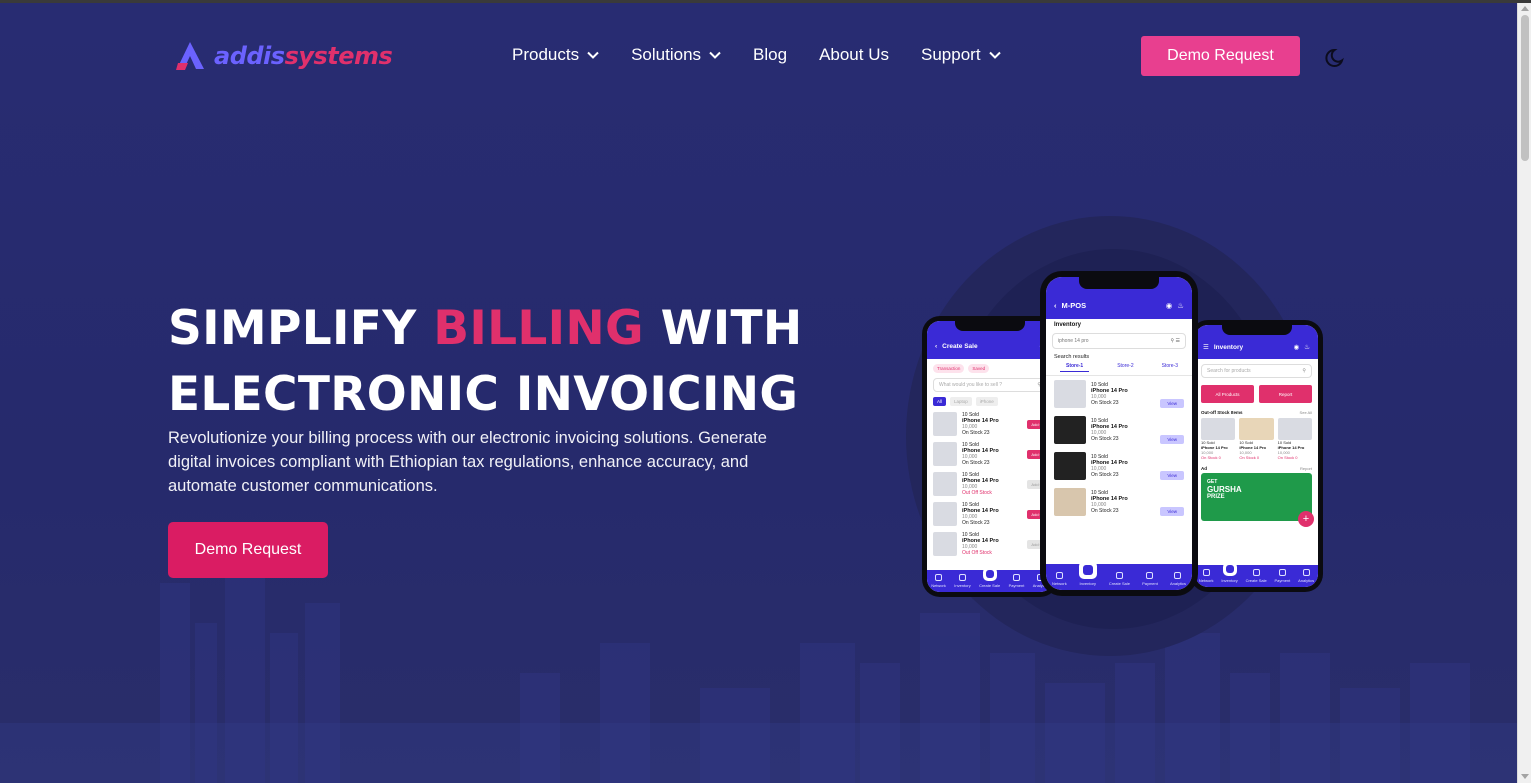  Describe the element at coordinates (283, 56) in the screenshot. I see `brand-logo: addissystems` at that location.